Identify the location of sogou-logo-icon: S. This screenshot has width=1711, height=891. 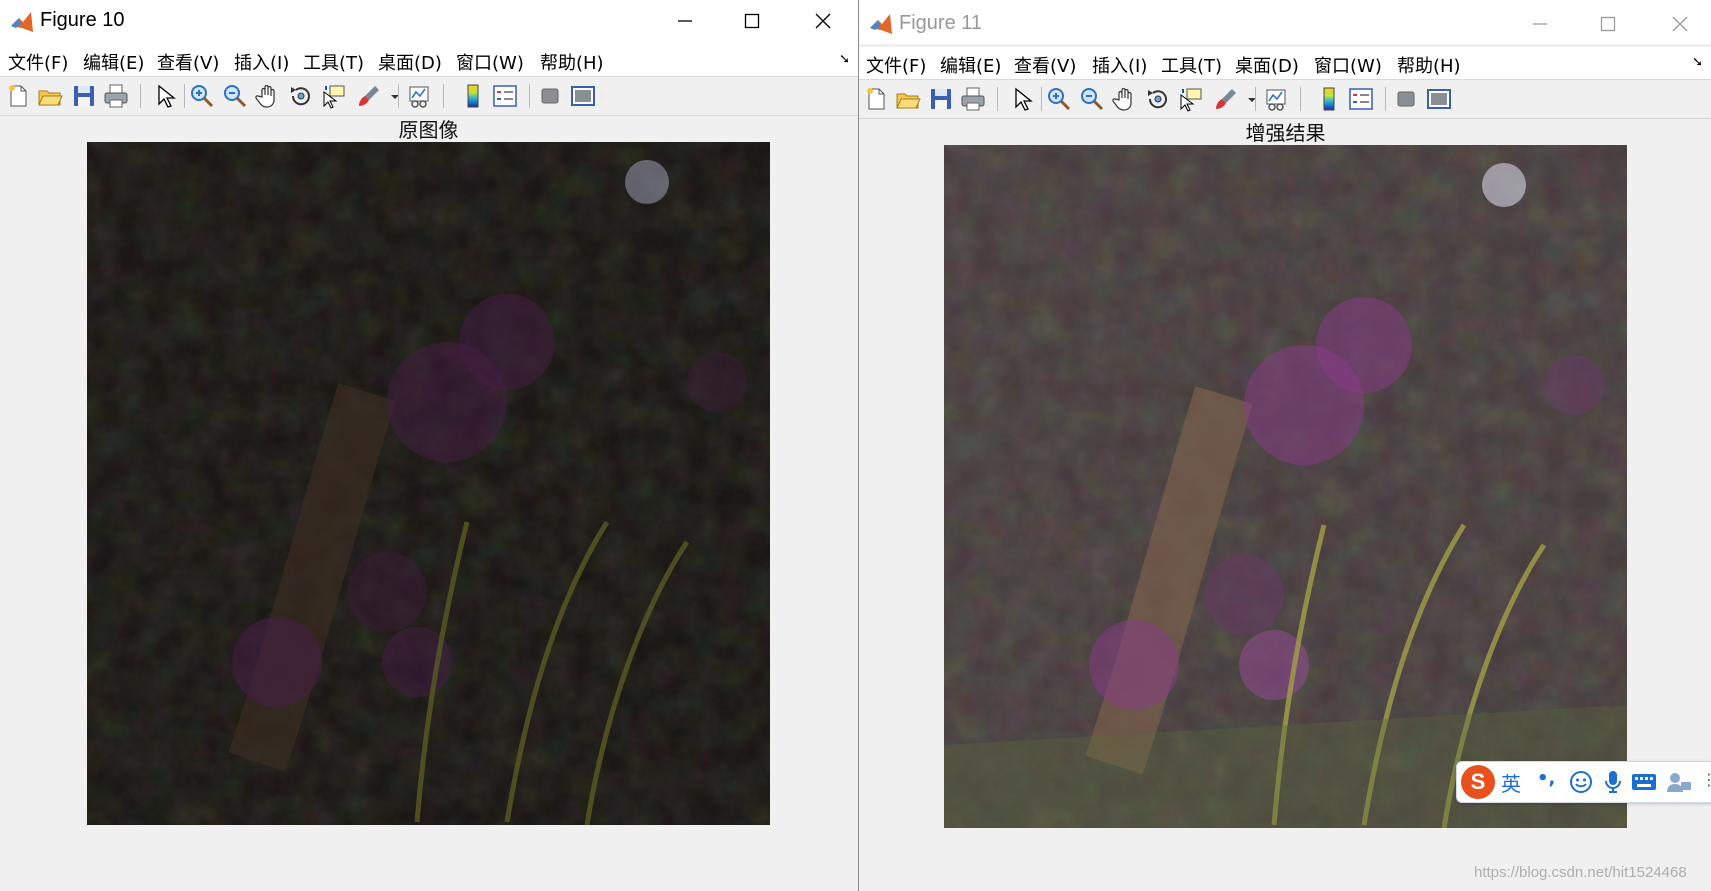
(1478, 782).